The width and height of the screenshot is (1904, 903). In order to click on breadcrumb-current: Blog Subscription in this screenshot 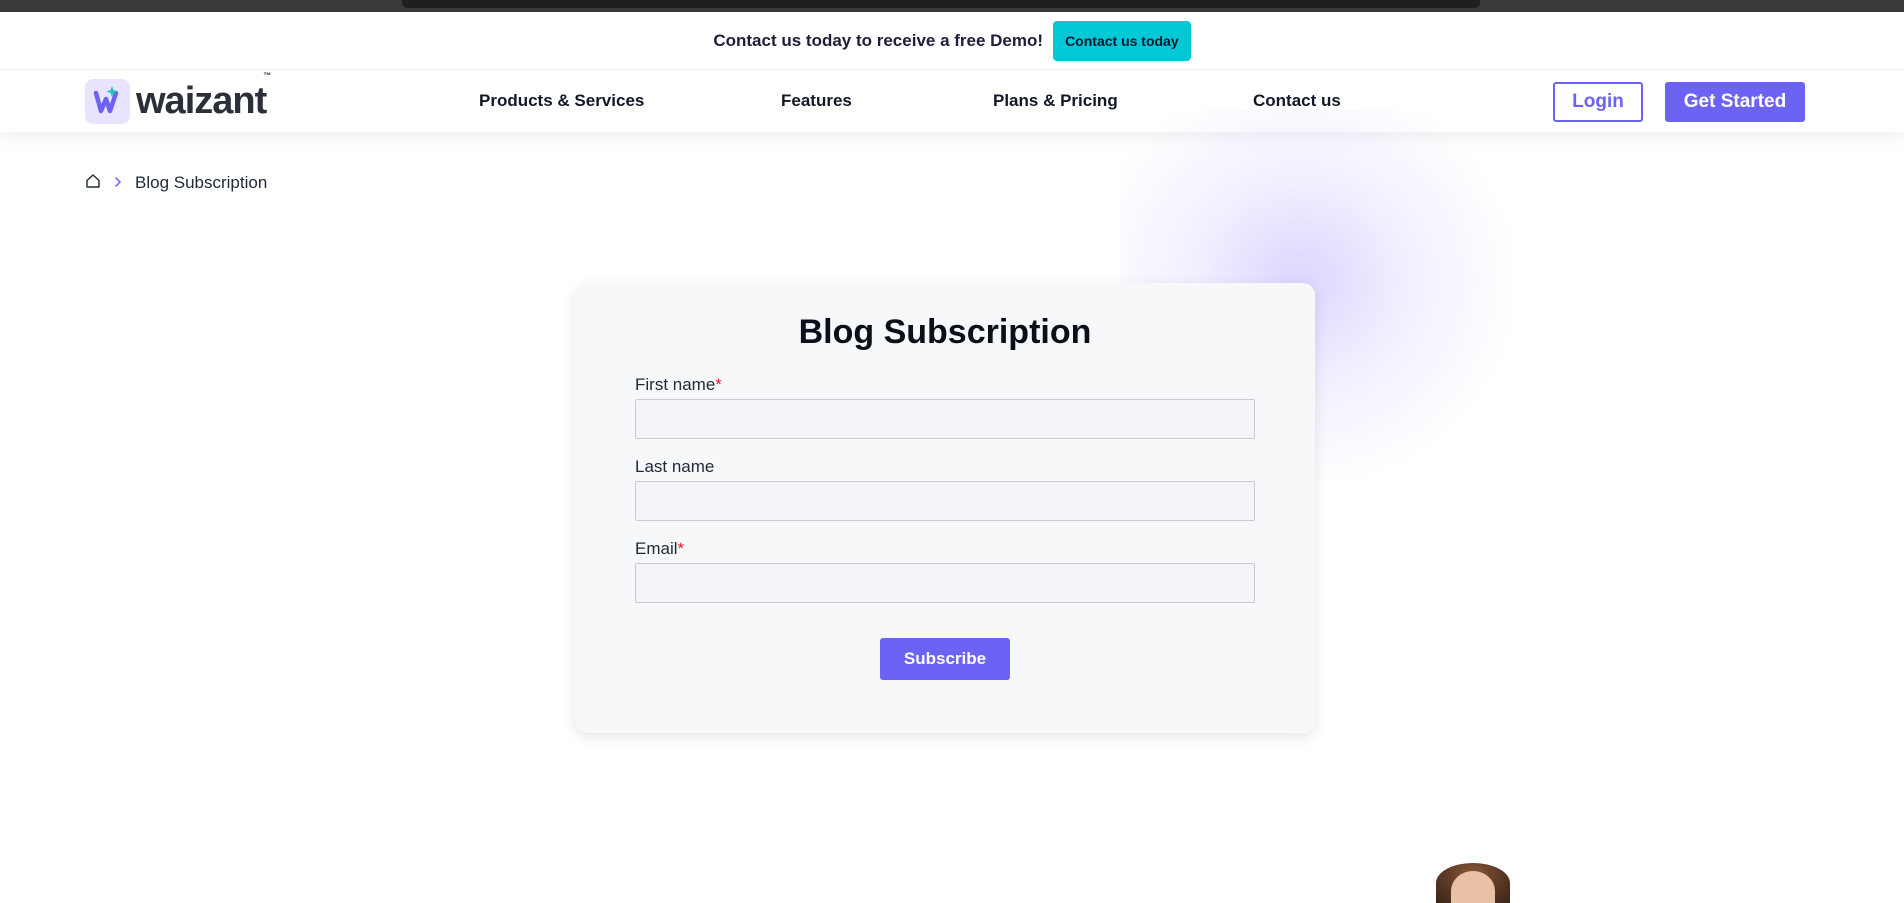, I will do `click(201, 182)`.